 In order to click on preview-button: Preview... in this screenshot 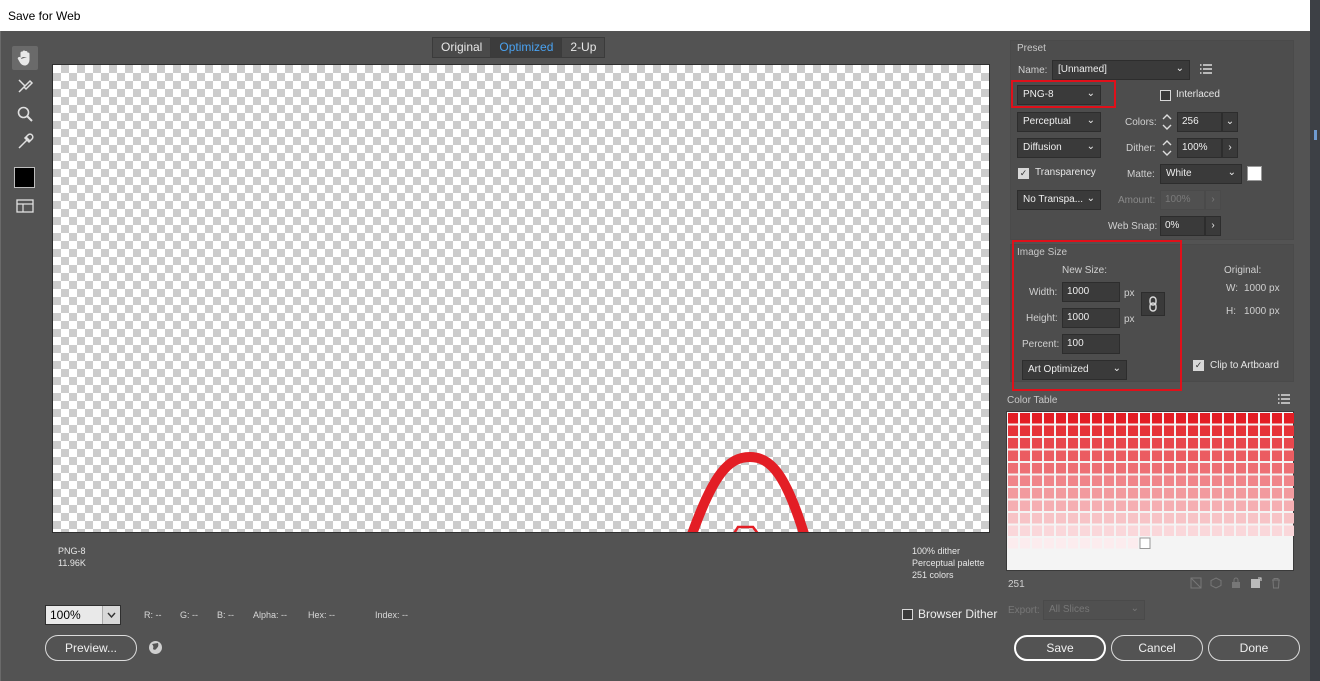, I will do `click(91, 648)`.